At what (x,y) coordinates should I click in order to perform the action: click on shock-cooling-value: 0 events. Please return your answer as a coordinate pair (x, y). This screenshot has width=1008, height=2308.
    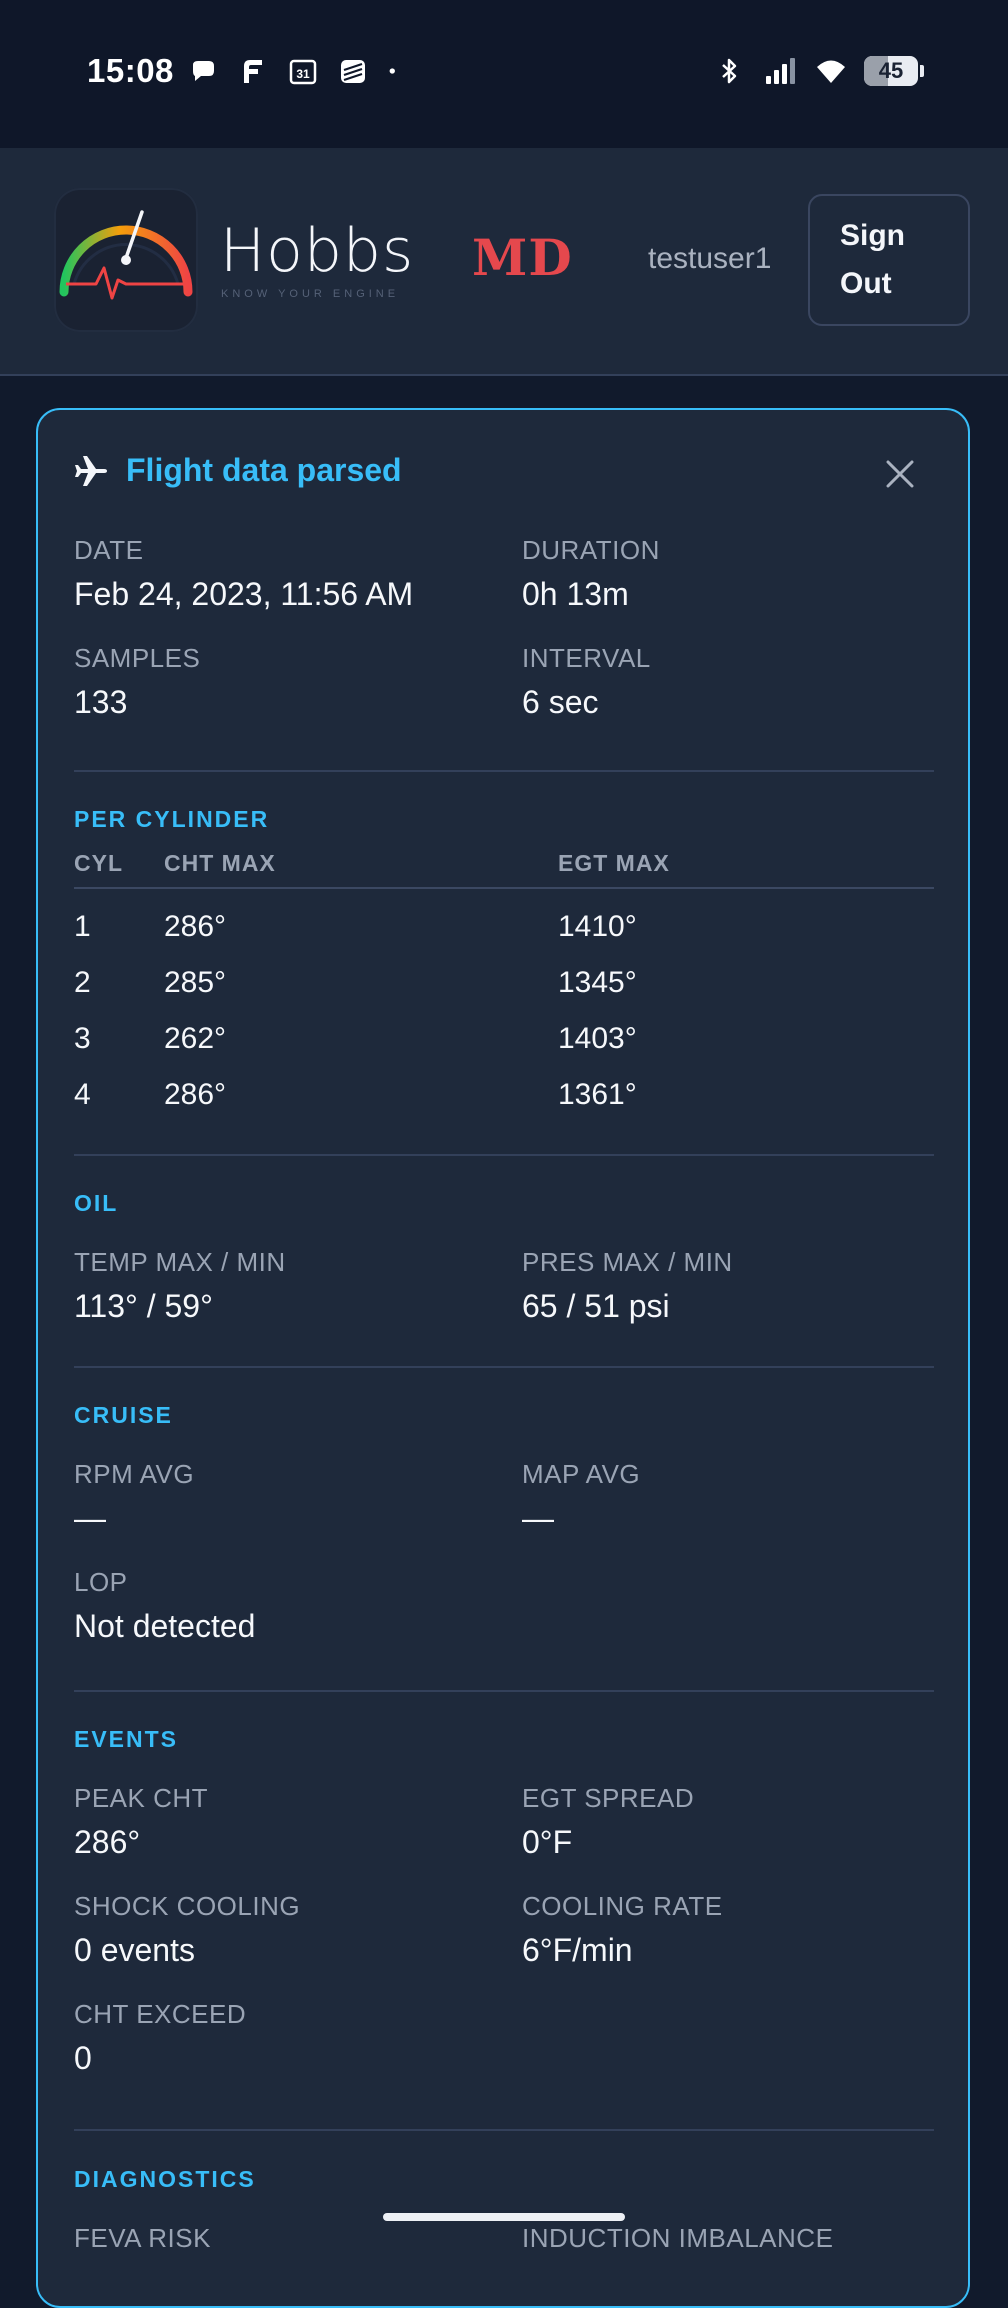
    Looking at the image, I should click on (134, 1950).